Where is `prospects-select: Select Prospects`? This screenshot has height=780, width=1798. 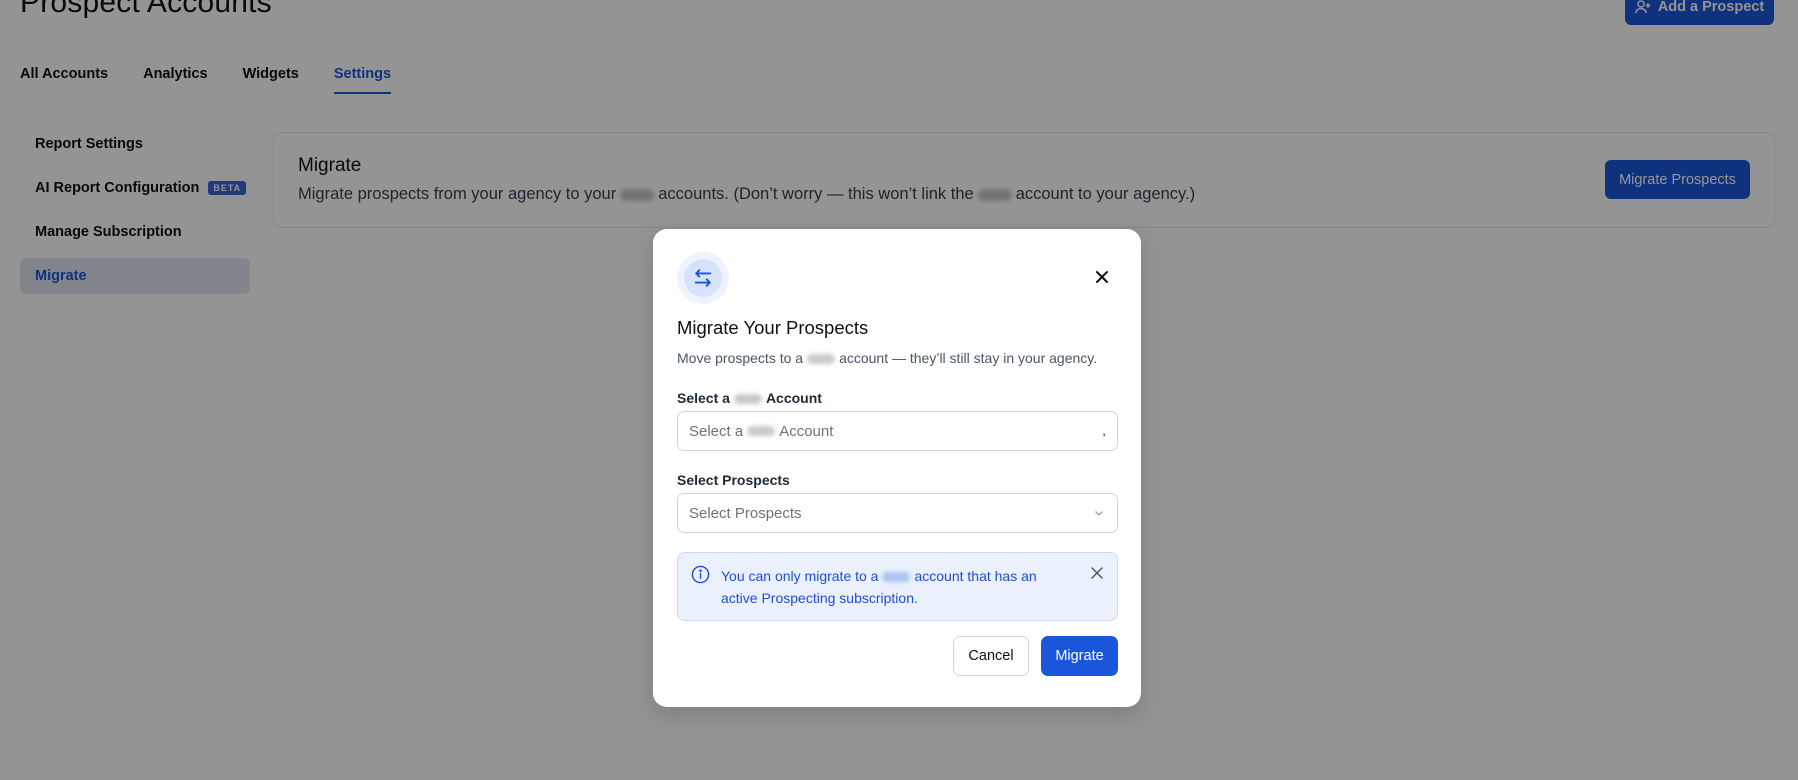 prospects-select: Select Prospects is located at coordinates (897, 513).